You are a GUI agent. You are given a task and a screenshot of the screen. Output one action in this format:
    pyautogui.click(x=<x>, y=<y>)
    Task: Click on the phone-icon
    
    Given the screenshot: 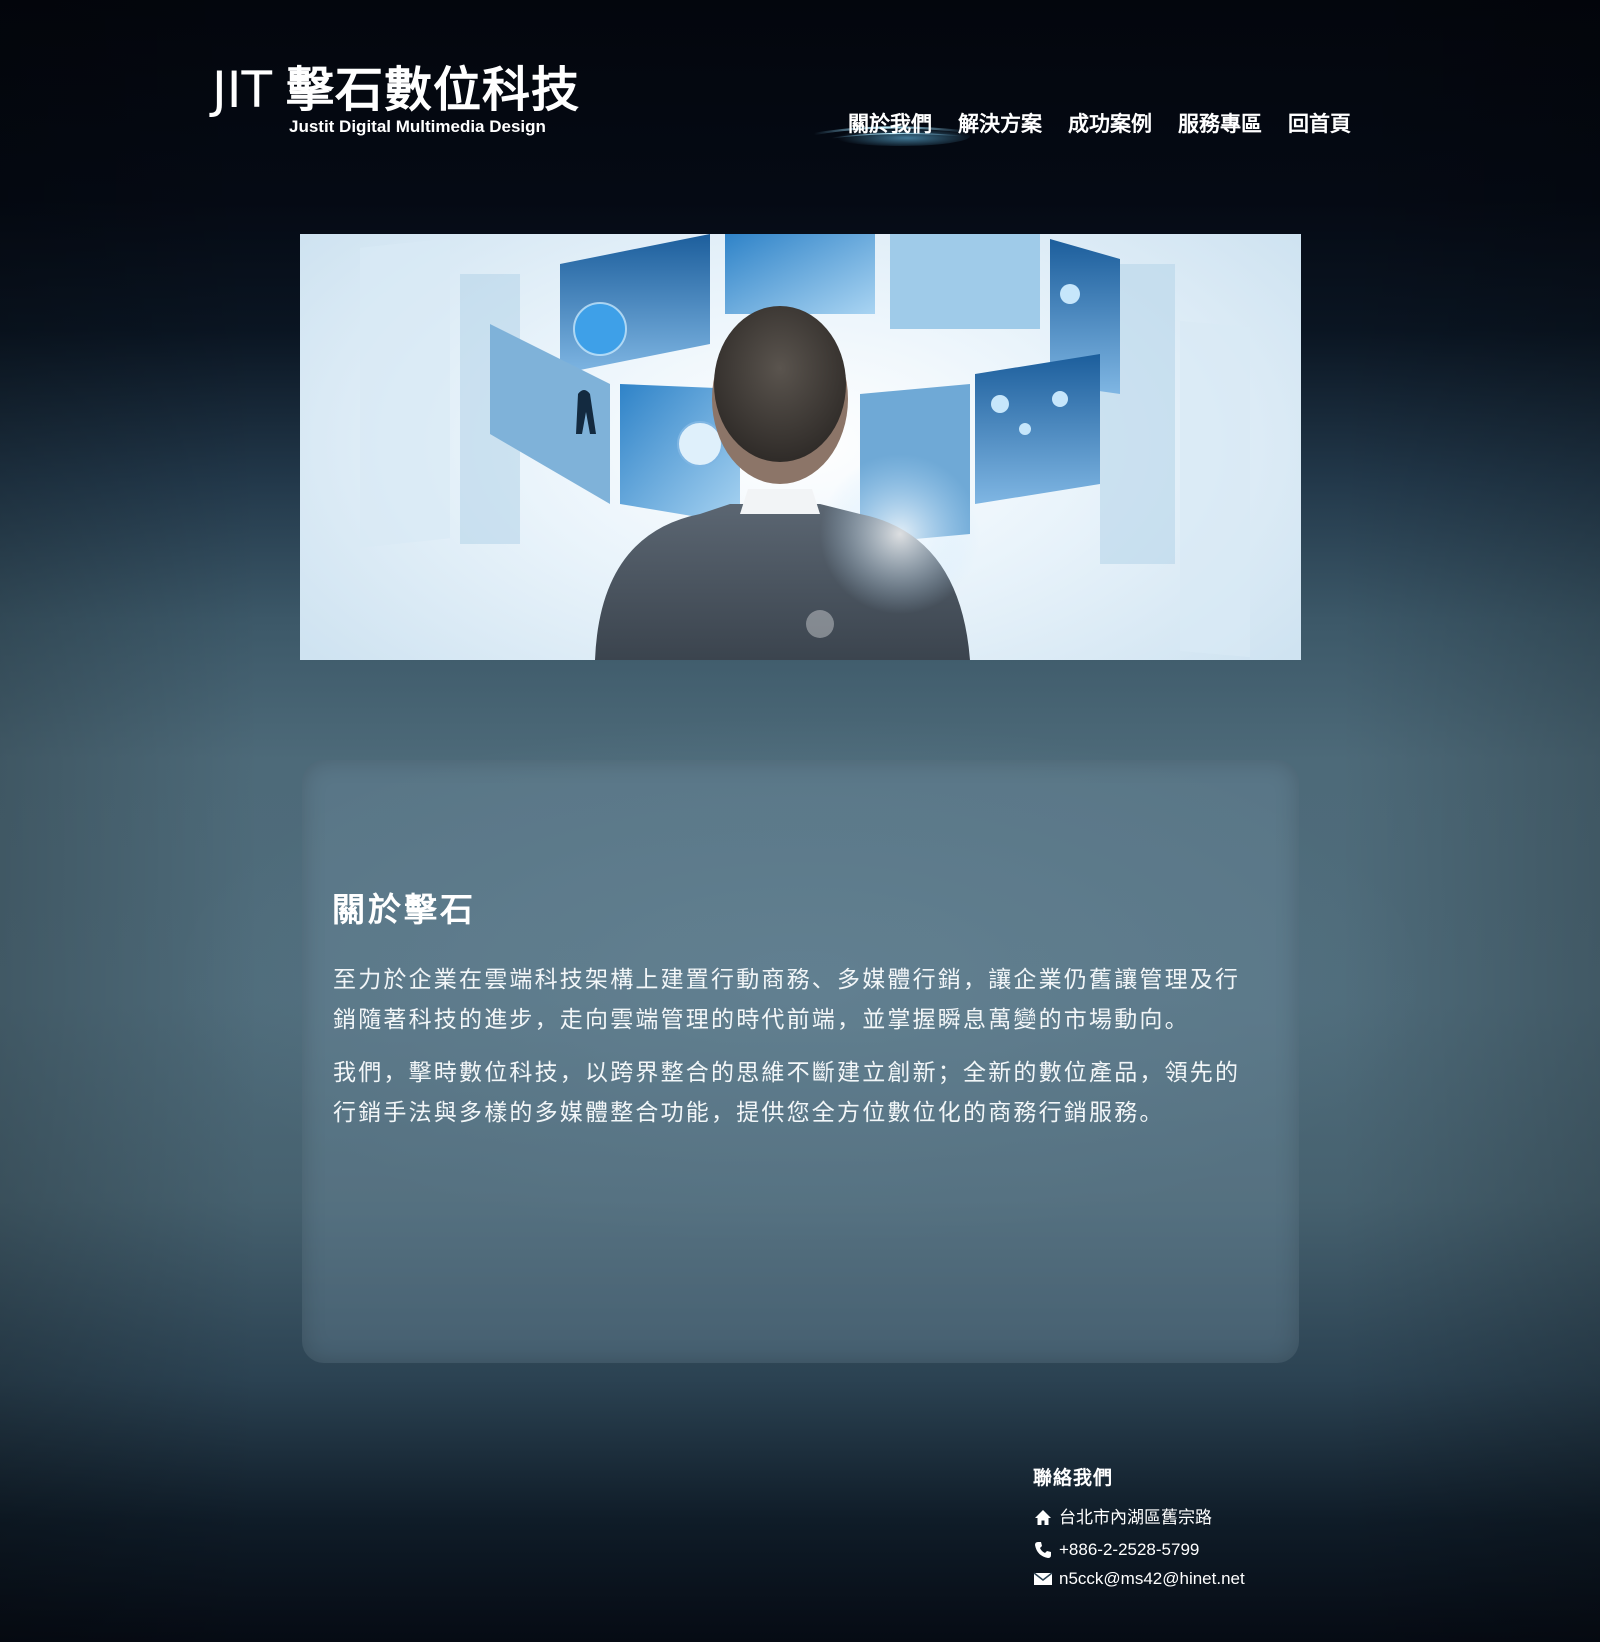 What is the action you would take?
    pyautogui.click(x=1043, y=1550)
    